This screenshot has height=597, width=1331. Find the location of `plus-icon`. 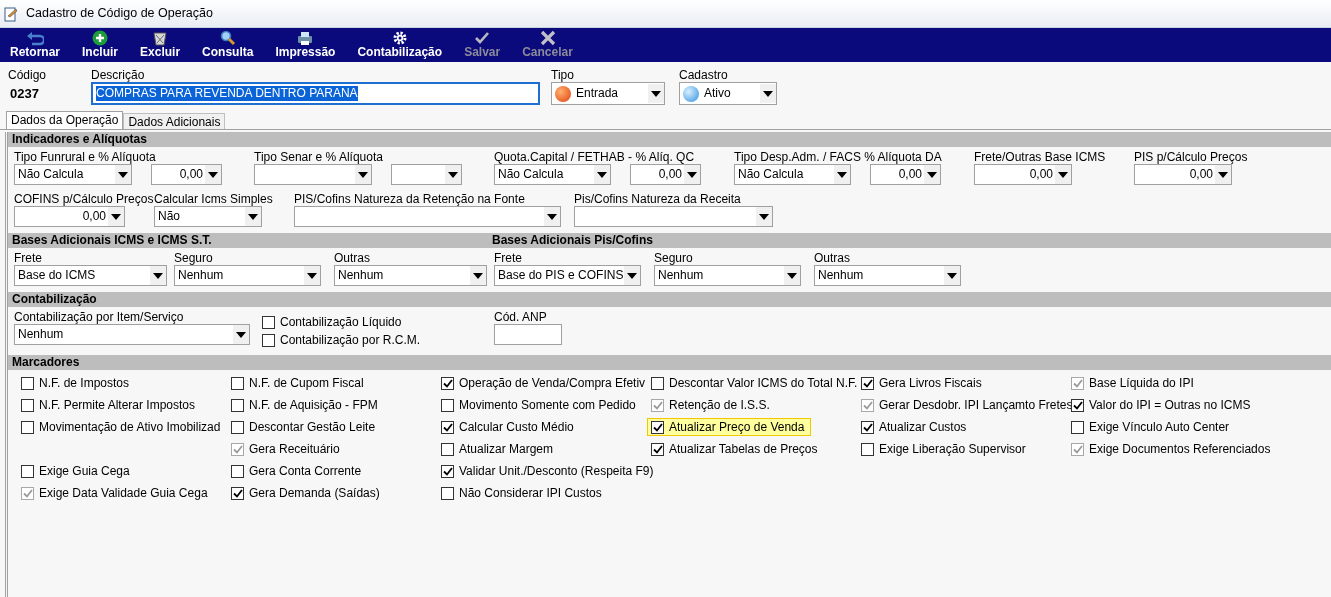

plus-icon is located at coordinates (100, 38).